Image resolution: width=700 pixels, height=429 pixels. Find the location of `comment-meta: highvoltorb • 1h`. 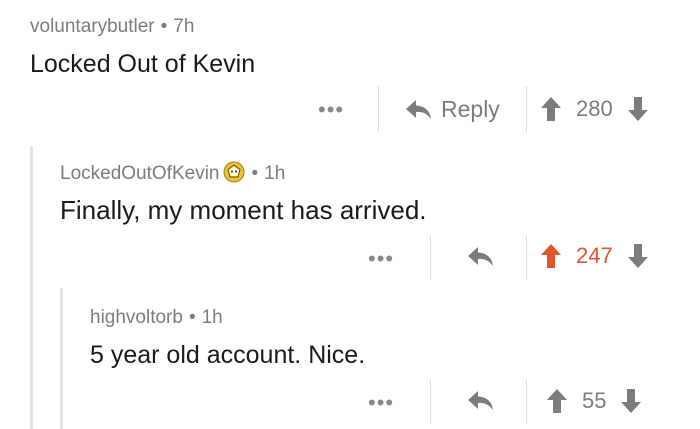

comment-meta: highvoltorb • 1h is located at coordinates (156, 318).